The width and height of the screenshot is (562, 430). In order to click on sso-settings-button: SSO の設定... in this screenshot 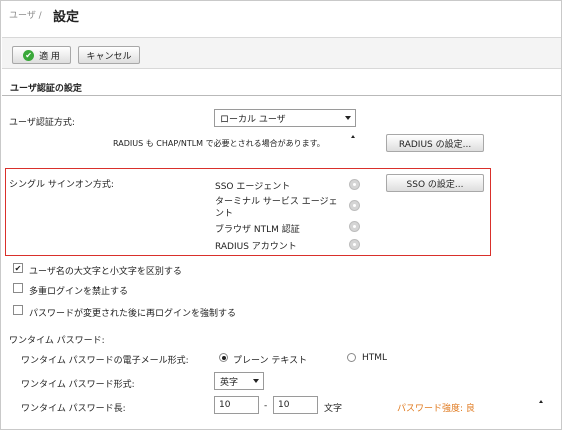, I will do `click(435, 183)`.